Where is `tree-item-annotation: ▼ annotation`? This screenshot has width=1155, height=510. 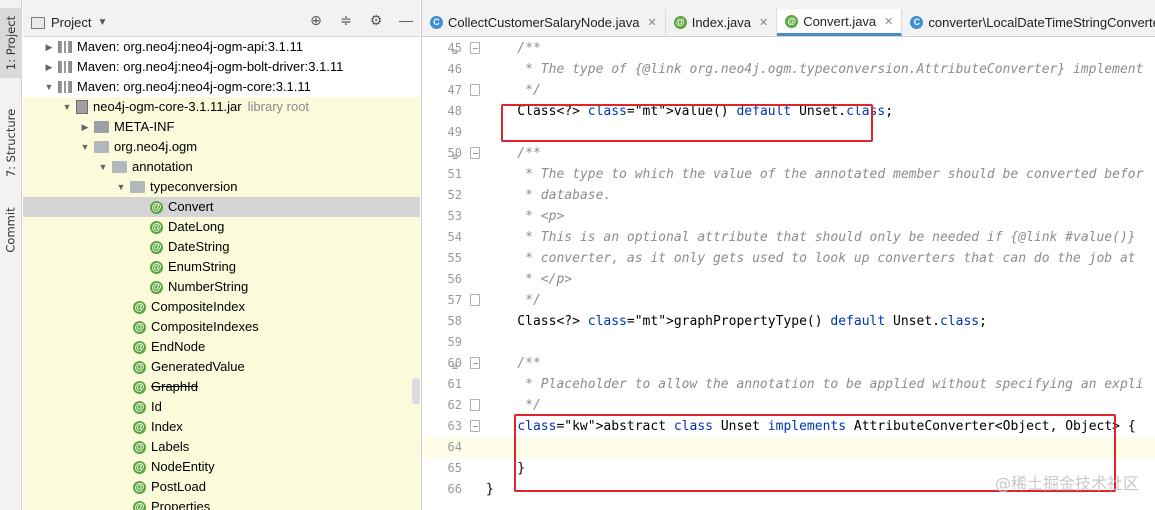 tree-item-annotation: ▼ annotation is located at coordinates (221, 167).